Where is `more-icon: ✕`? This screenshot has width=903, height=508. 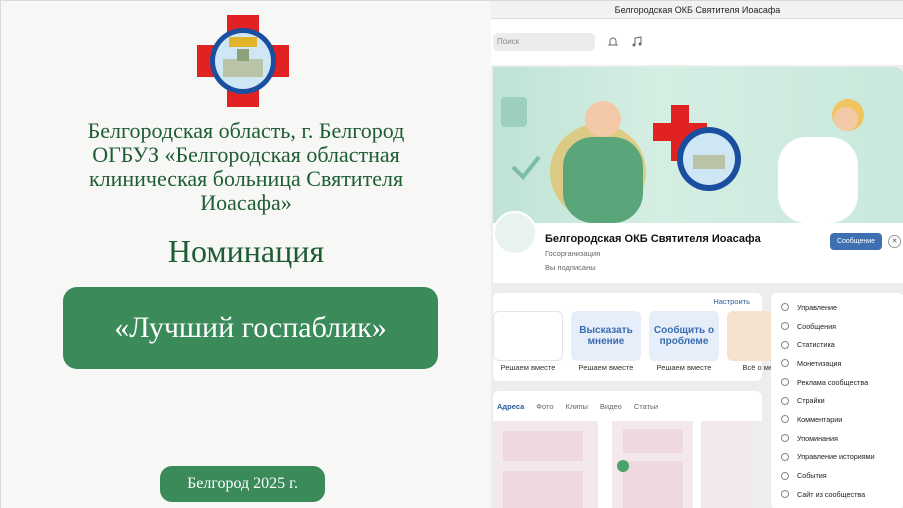
more-icon: ✕ is located at coordinates (894, 241).